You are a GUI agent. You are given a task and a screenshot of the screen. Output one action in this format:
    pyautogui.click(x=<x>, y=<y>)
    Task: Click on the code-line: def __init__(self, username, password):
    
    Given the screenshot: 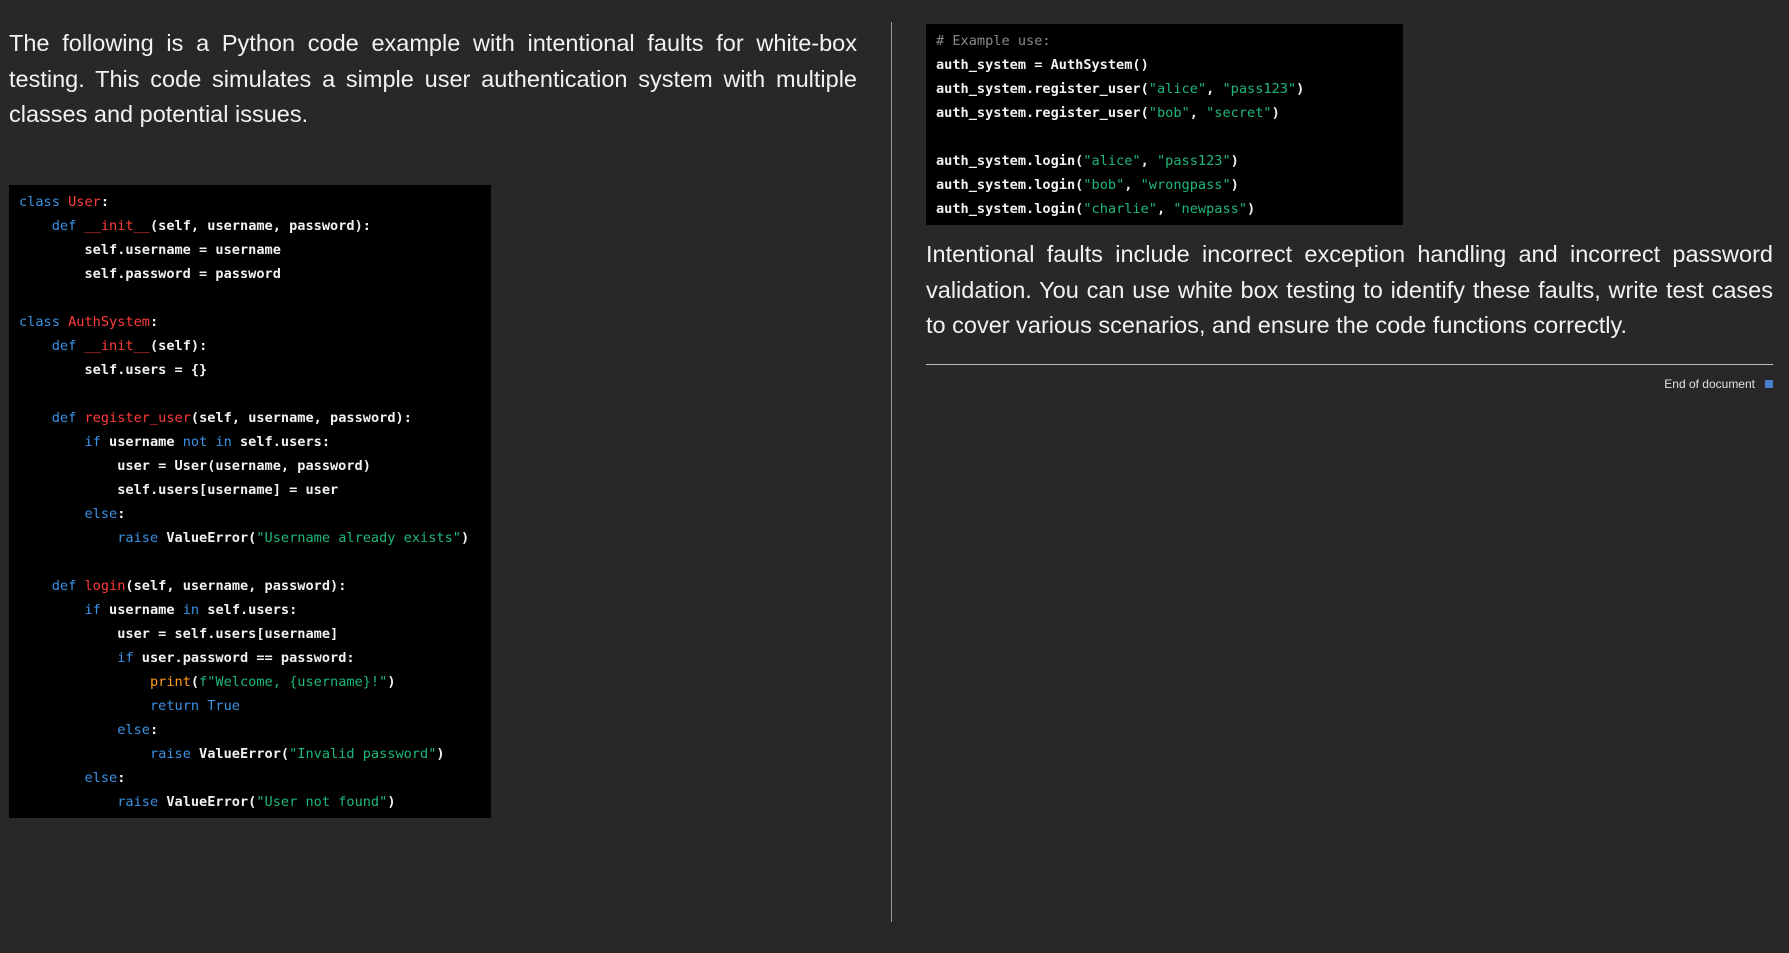 What is the action you would take?
    pyautogui.click(x=250, y=226)
    